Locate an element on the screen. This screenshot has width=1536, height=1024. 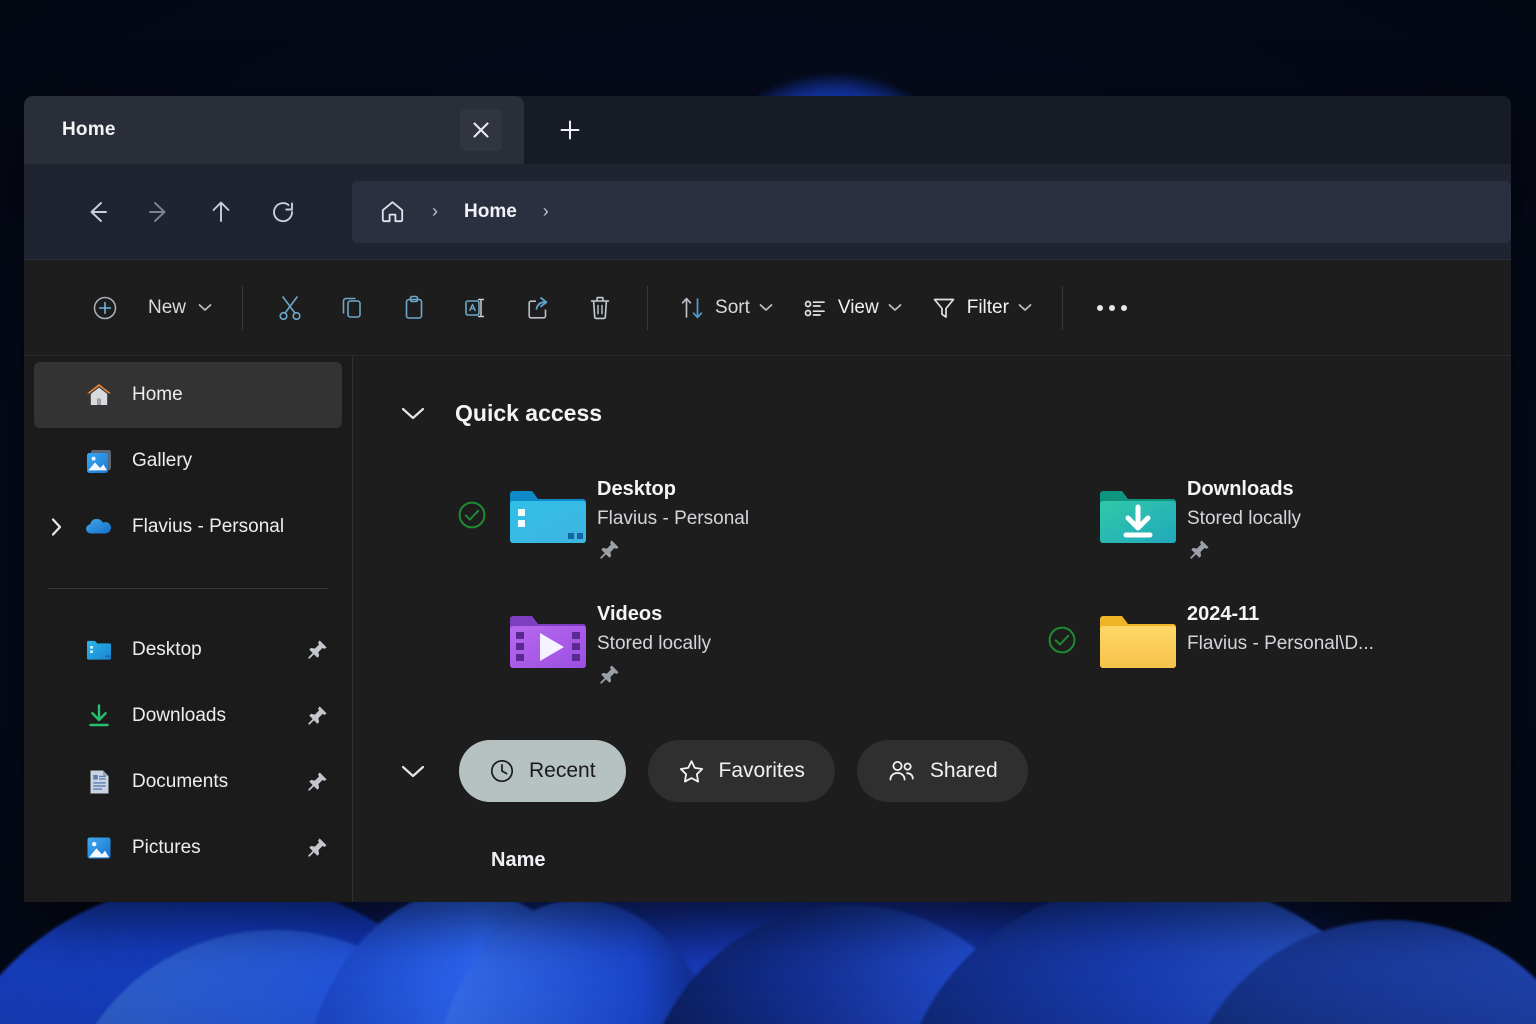
item-subtitle: Flavius - Personal is located at coordinates (673, 518).